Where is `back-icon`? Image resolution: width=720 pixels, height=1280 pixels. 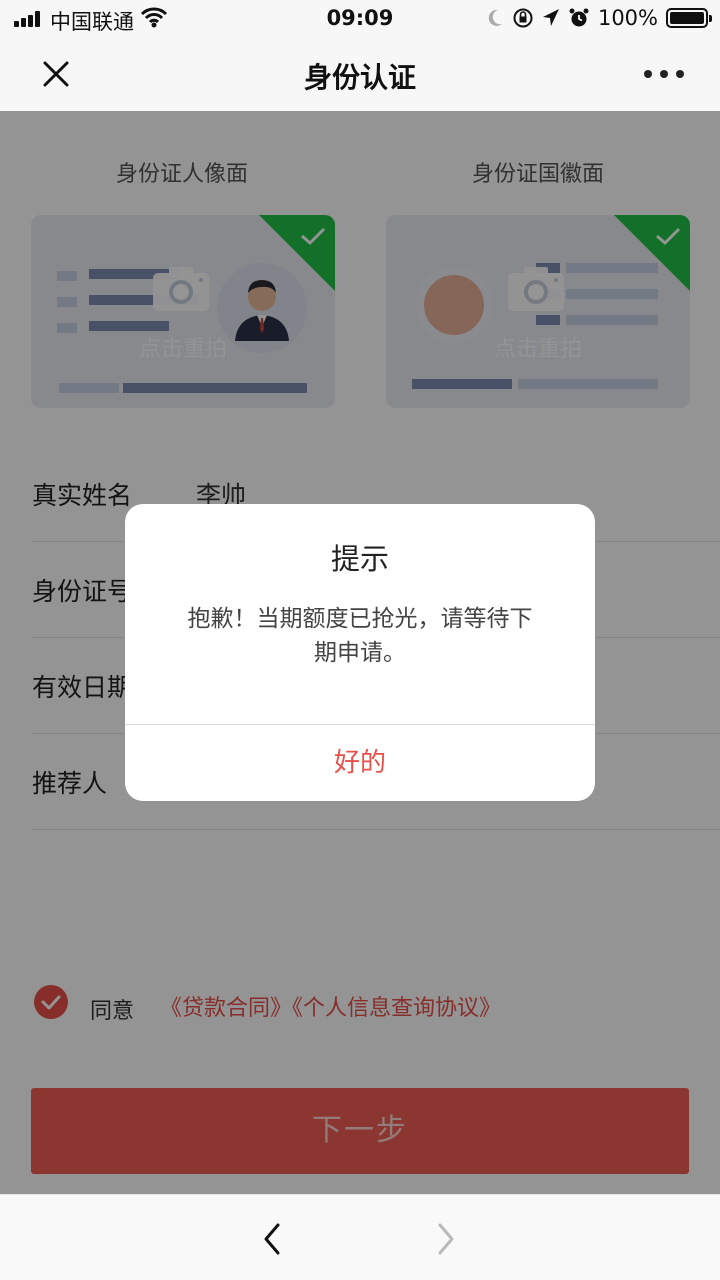
back-icon is located at coordinates (272, 1239).